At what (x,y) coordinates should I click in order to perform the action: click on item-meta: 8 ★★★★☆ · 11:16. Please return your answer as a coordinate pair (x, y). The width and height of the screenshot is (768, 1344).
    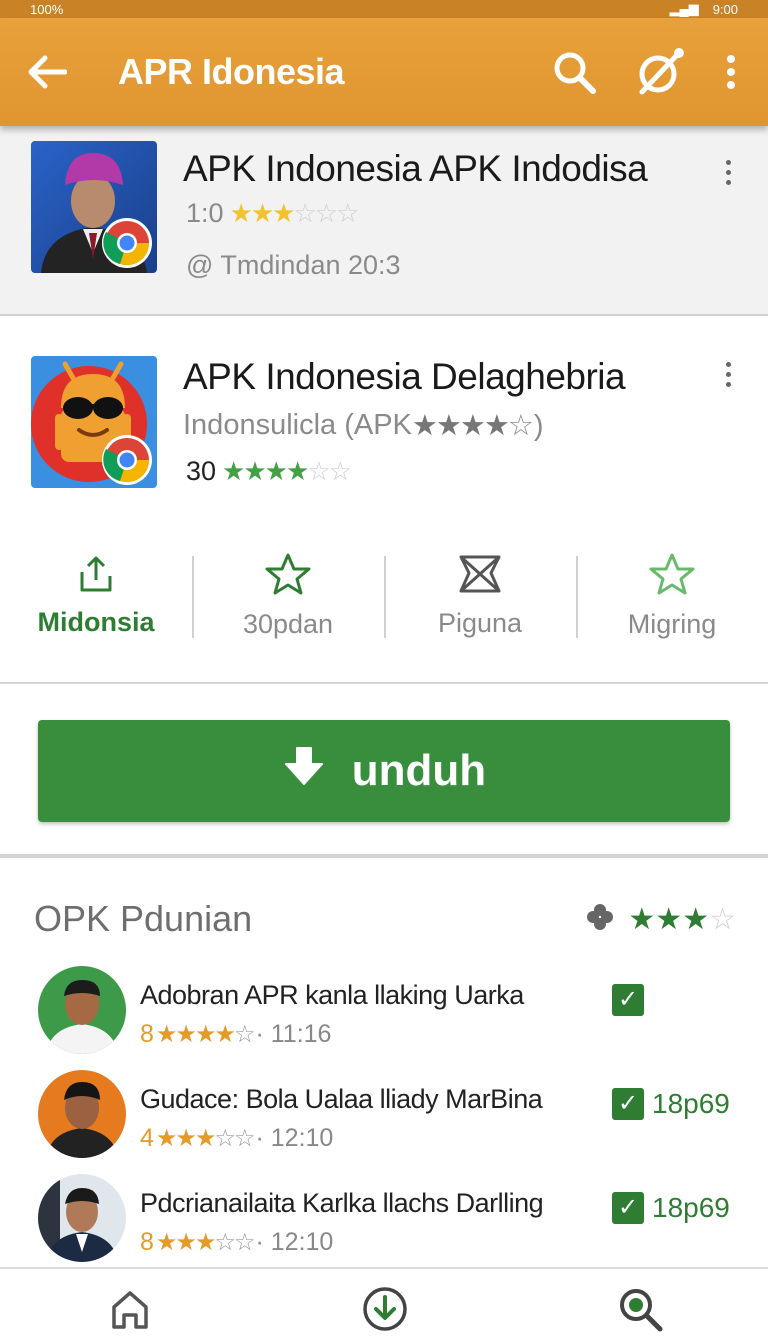
    Looking at the image, I should click on (235, 1034).